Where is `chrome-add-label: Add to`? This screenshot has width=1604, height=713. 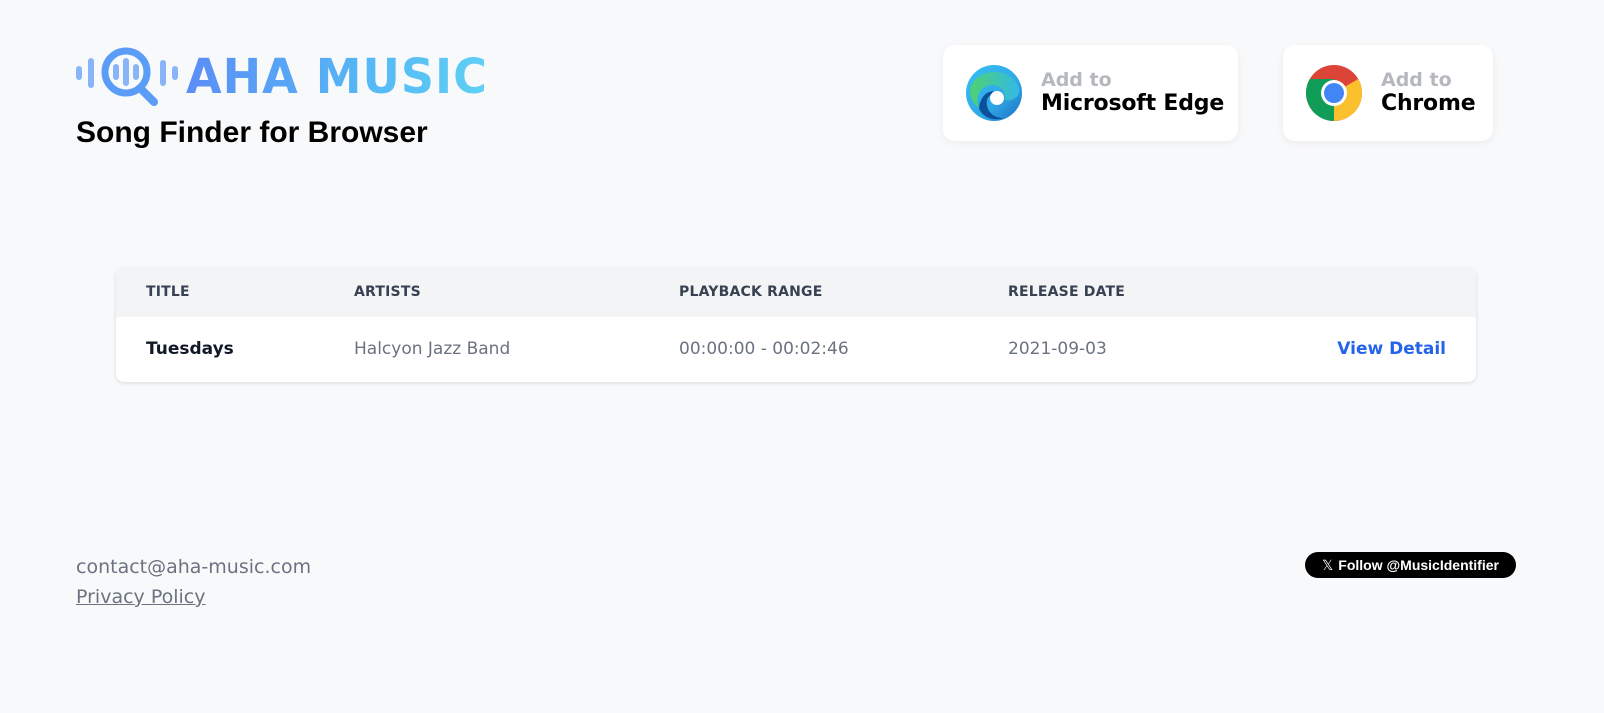
chrome-add-label: Add to is located at coordinates (1416, 80).